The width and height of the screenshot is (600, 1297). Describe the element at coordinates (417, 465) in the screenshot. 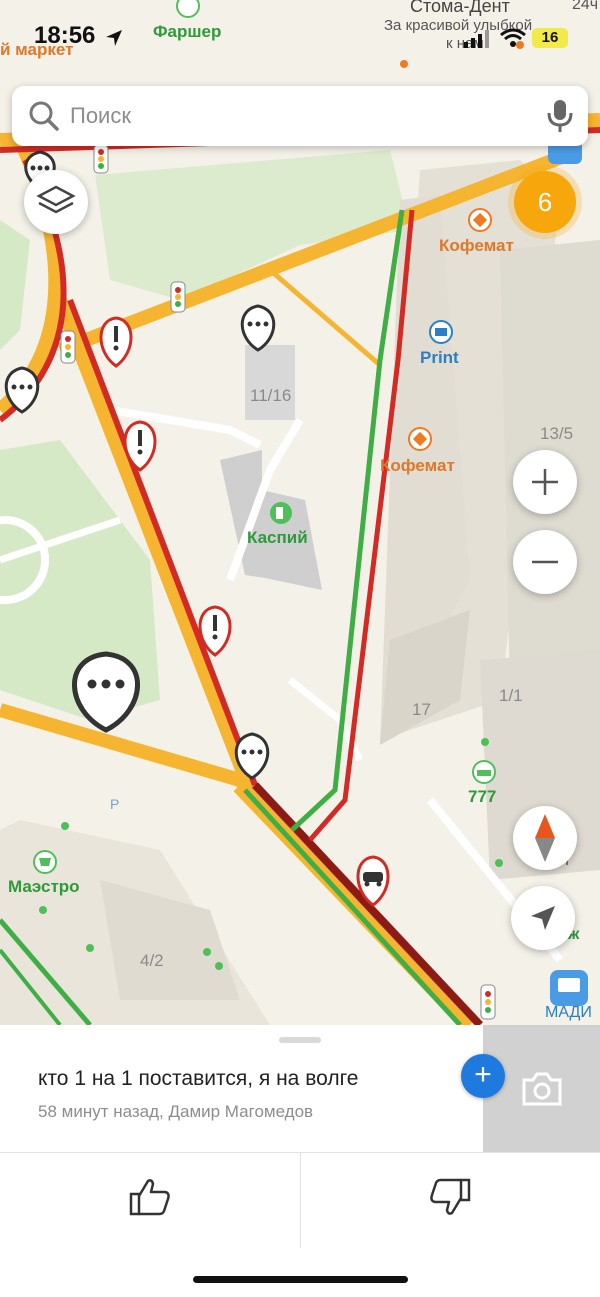

I see `poi-label-kofemat-2: Кофемат` at that location.